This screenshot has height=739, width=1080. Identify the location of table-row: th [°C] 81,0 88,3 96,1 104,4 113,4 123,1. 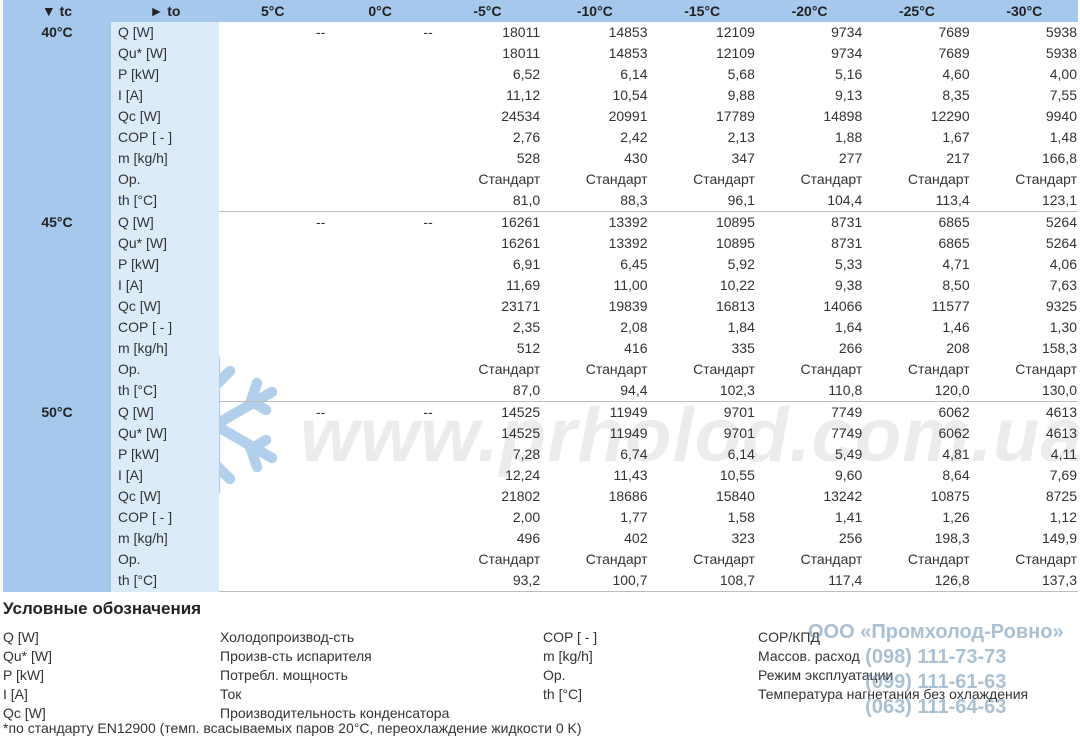
(540, 201).